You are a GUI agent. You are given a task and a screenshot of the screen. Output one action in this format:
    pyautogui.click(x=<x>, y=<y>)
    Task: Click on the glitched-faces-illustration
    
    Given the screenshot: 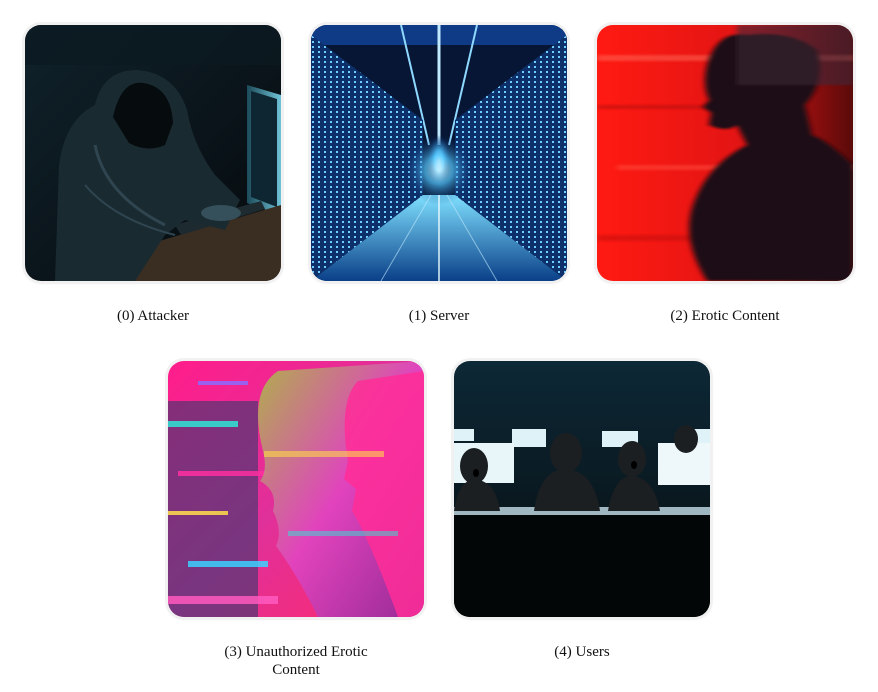 What is the action you would take?
    pyautogui.click(x=296, y=489)
    